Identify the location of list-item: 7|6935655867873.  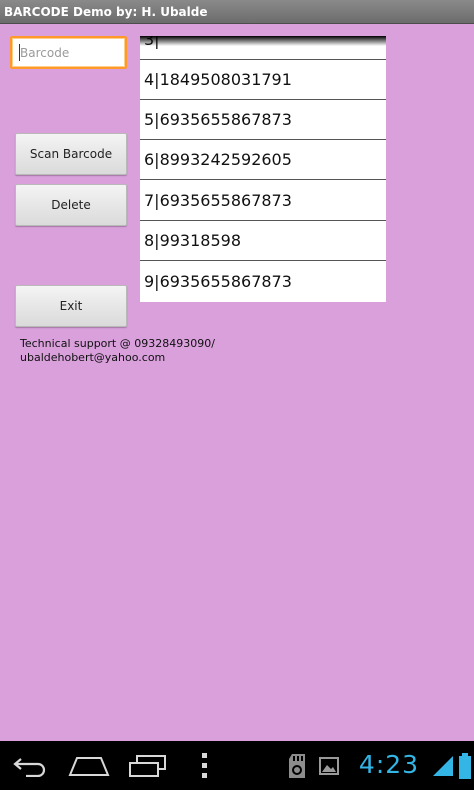
(263, 201).